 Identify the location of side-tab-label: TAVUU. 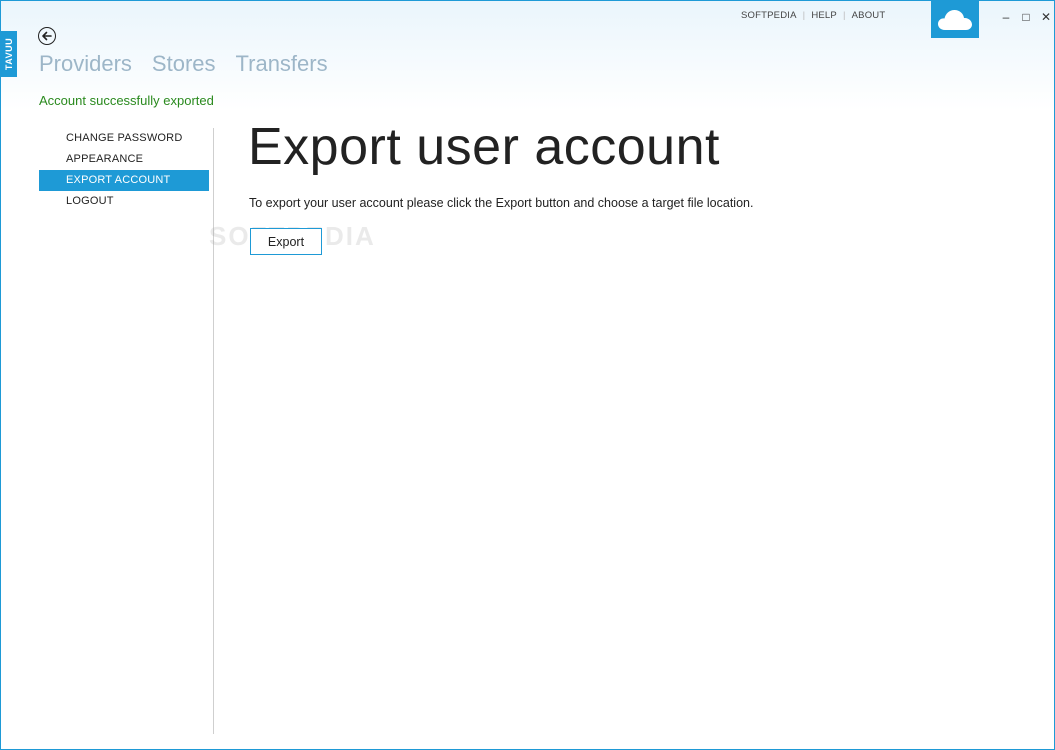
(9, 54).